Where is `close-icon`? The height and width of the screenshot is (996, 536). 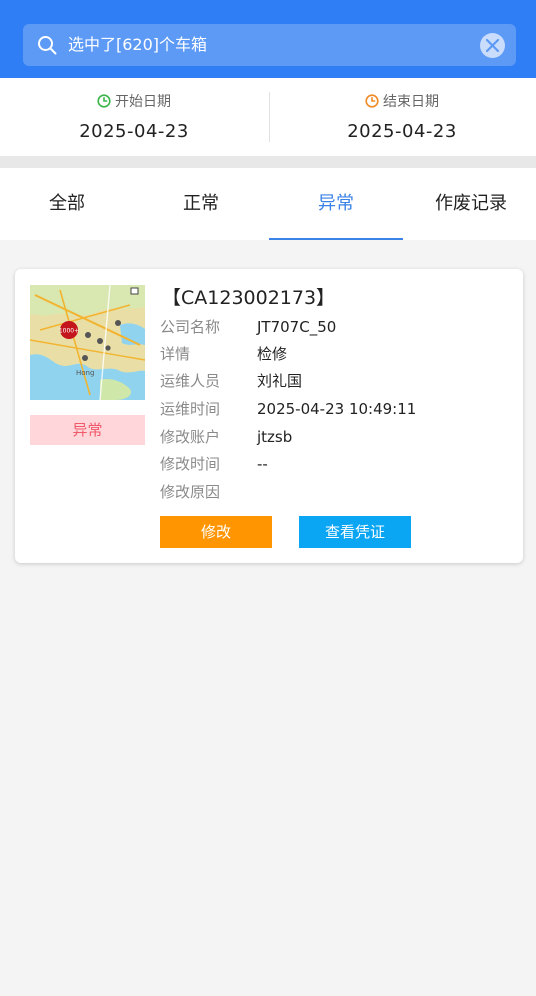 close-icon is located at coordinates (492, 45).